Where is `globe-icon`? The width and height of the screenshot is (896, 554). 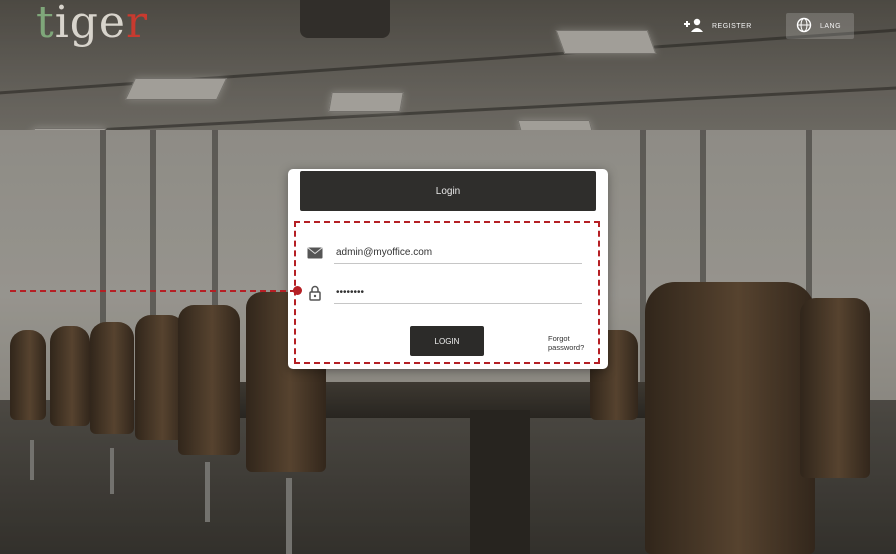 globe-icon is located at coordinates (804, 26).